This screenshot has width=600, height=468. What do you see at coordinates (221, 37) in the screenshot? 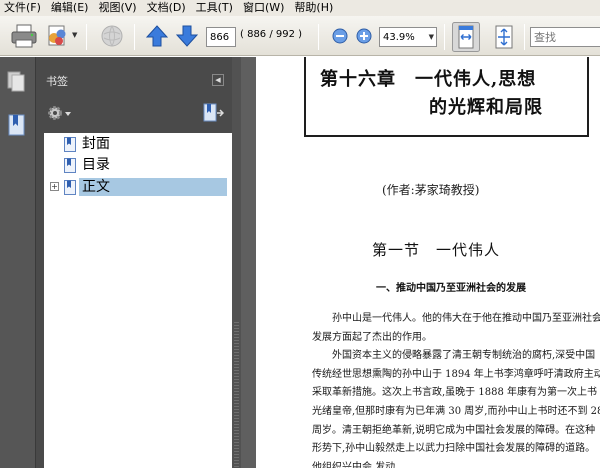
I see `page-number-input` at bounding box center [221, 37].